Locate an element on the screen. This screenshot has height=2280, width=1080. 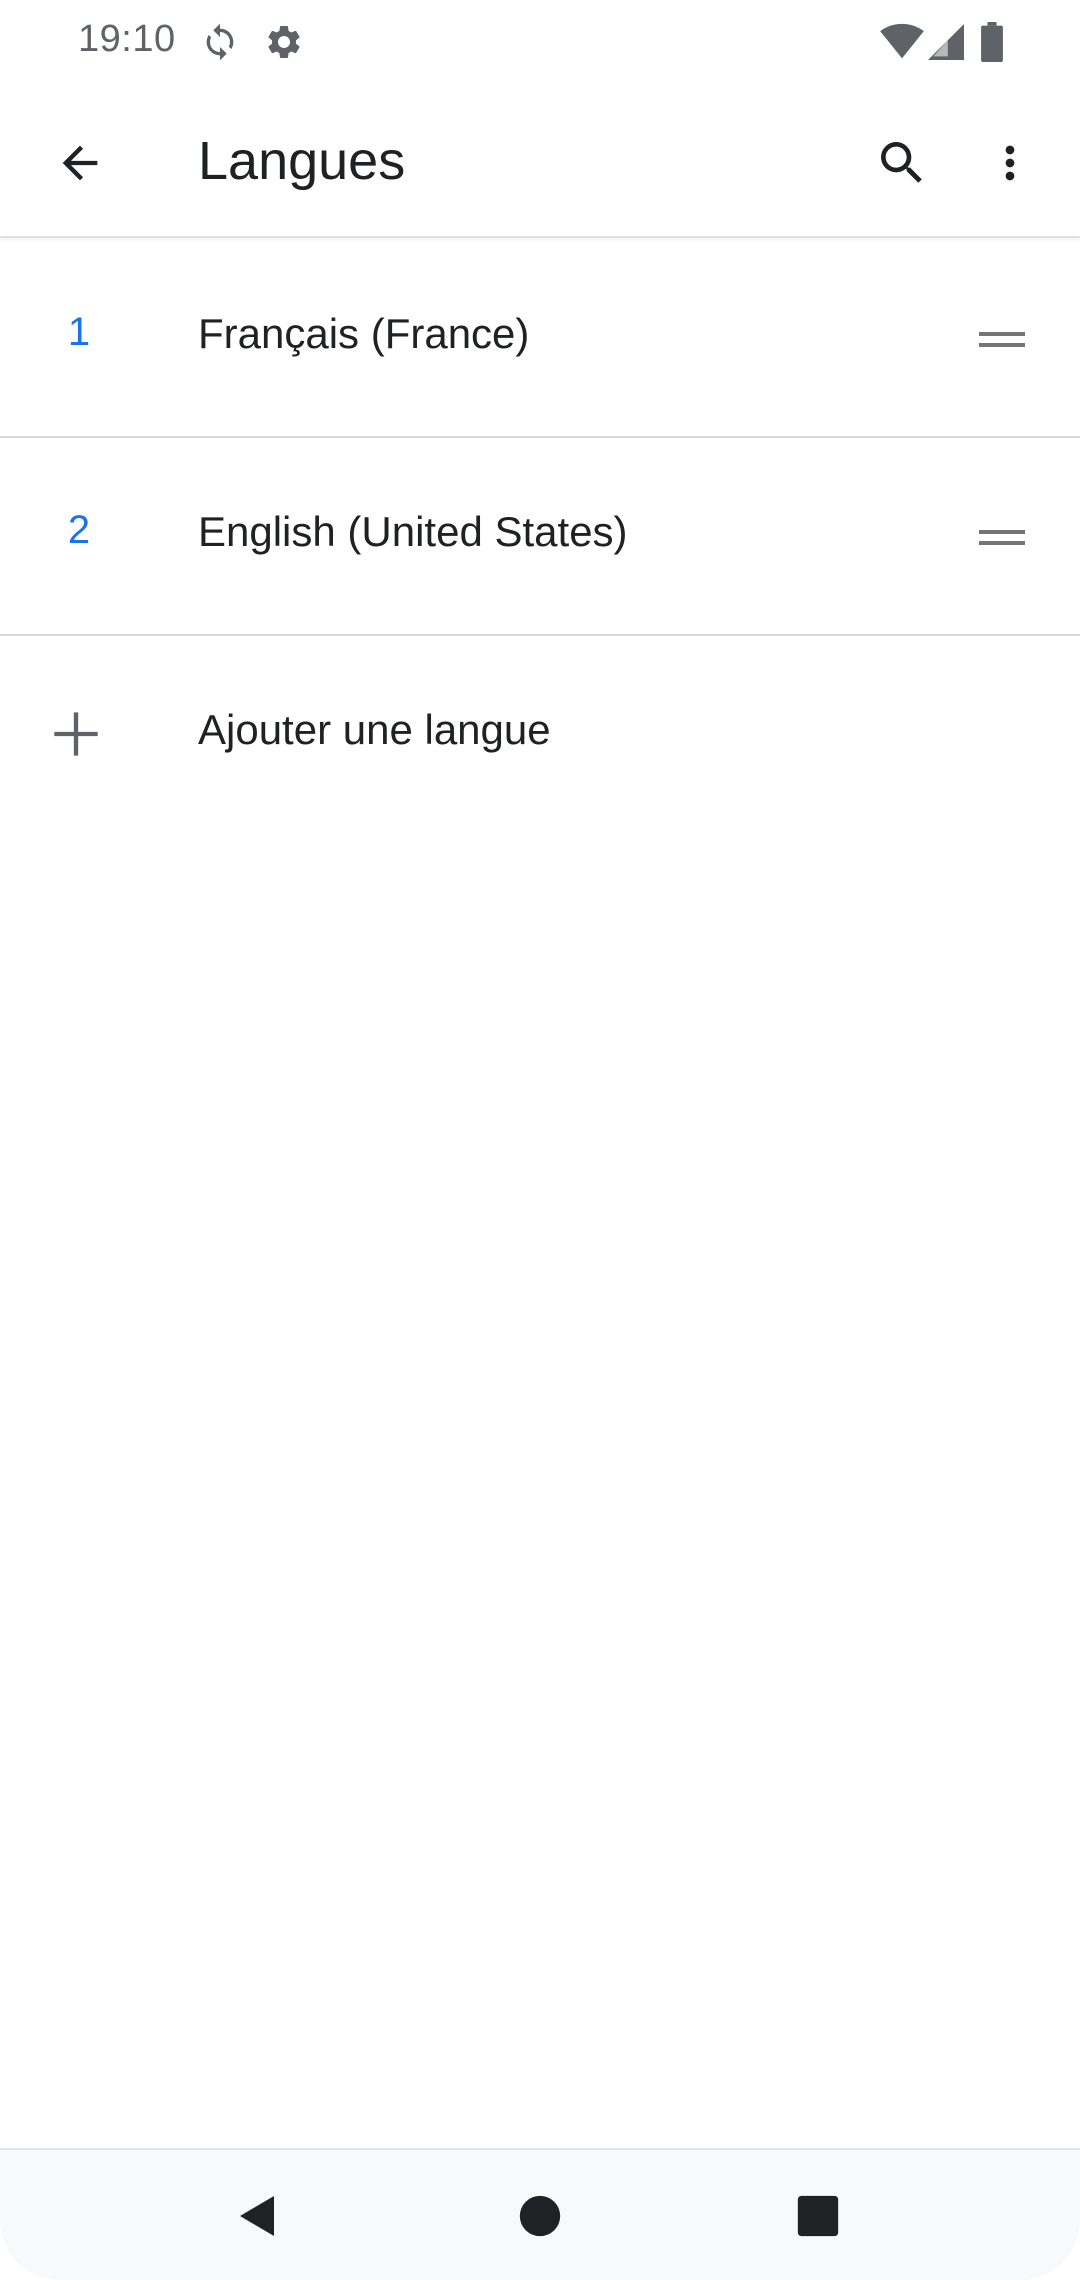
nav-home-button is located at coordinates (540, 2216).